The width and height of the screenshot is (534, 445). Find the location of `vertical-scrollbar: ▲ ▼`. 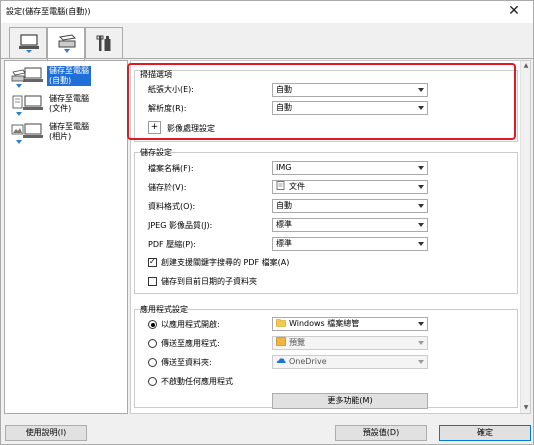

vertical-scrollbar: ▲ ▼ is located at coordinates (525, 237).